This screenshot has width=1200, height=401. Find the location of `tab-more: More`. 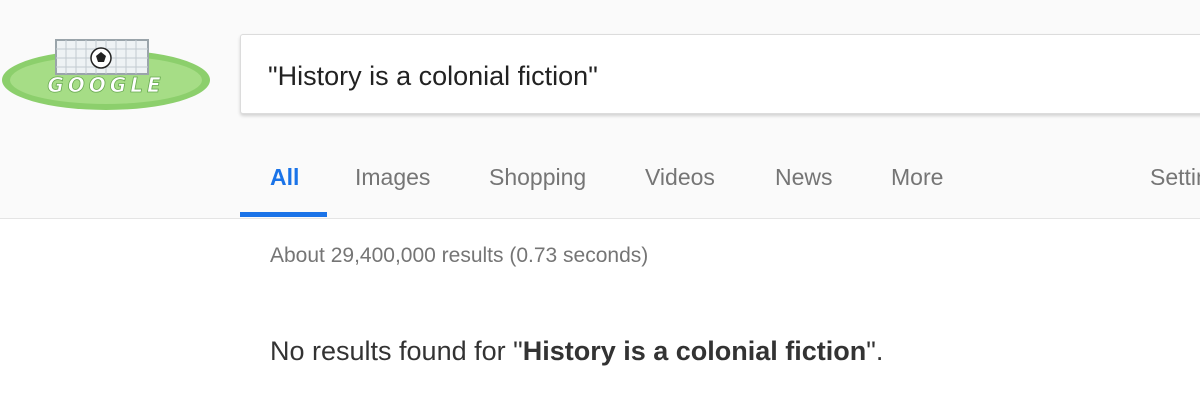

tab-more: More is located at coordinates (917, 177).